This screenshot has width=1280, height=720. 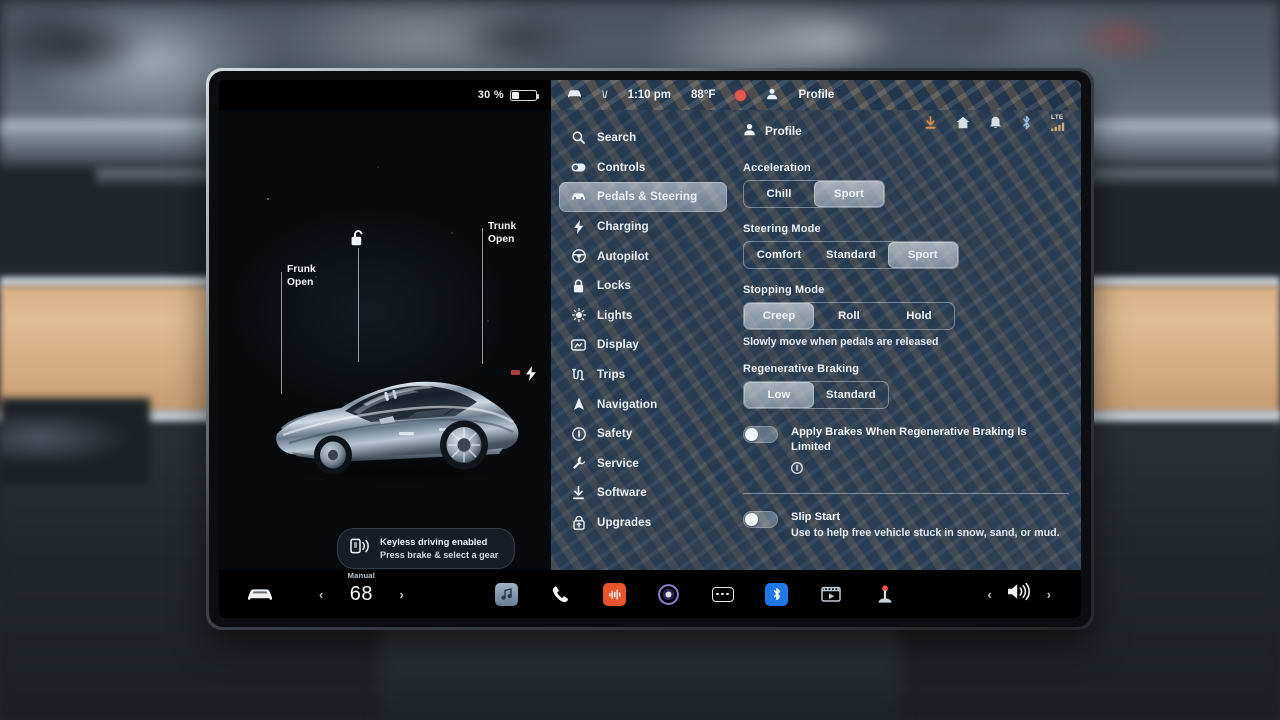 I want to click on regen-option-standard: Standard, so click(x=851, y=395).